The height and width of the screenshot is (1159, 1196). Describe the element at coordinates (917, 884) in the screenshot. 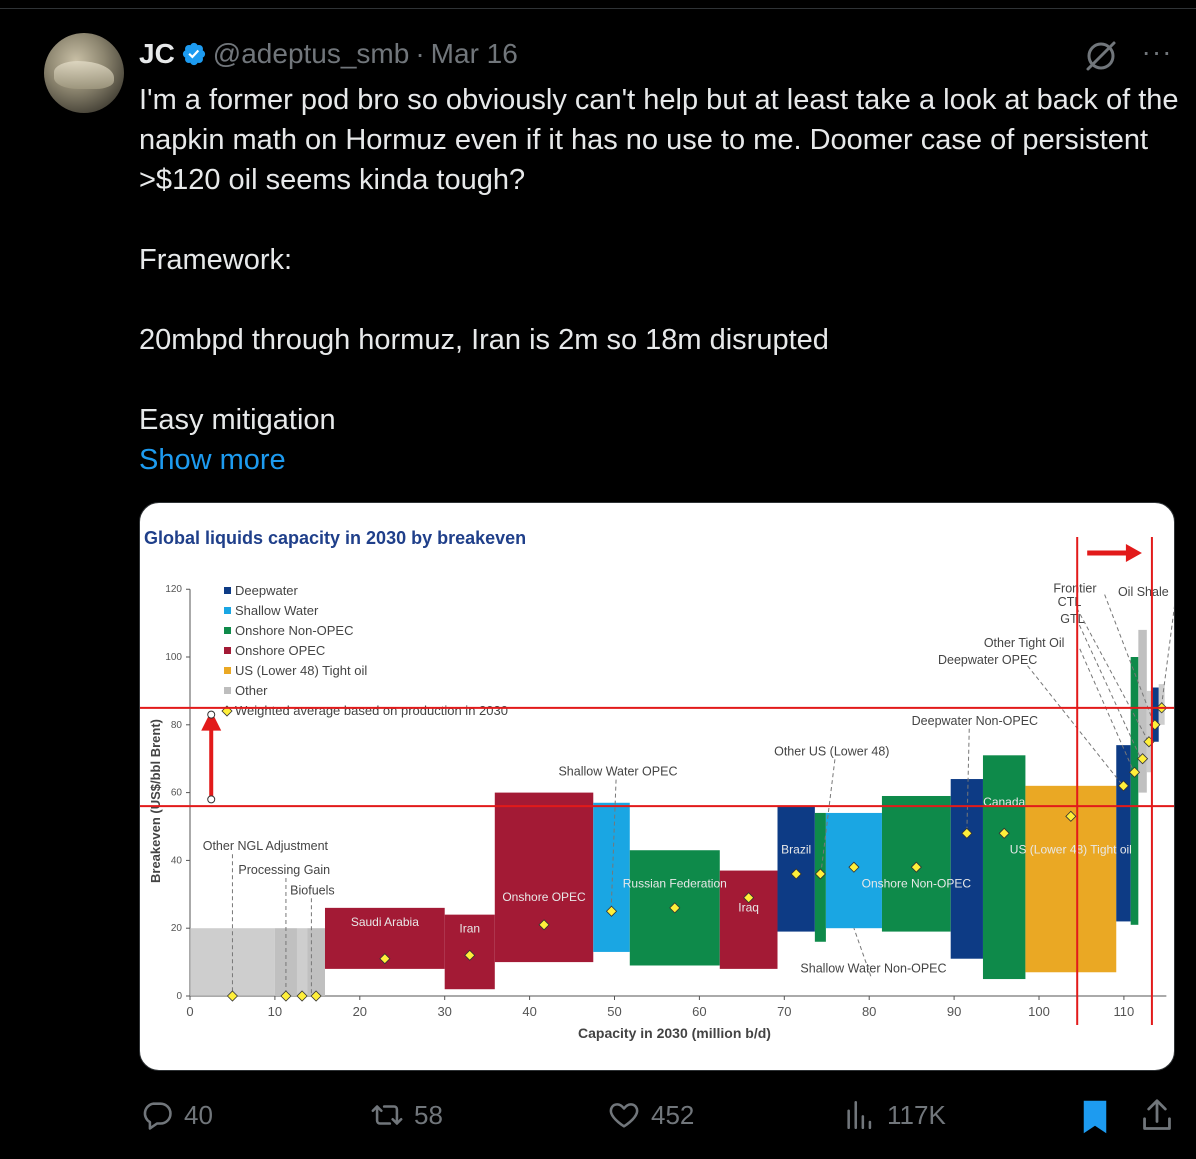

I see `bar-label: Onshore Non-OPEC` at that location.